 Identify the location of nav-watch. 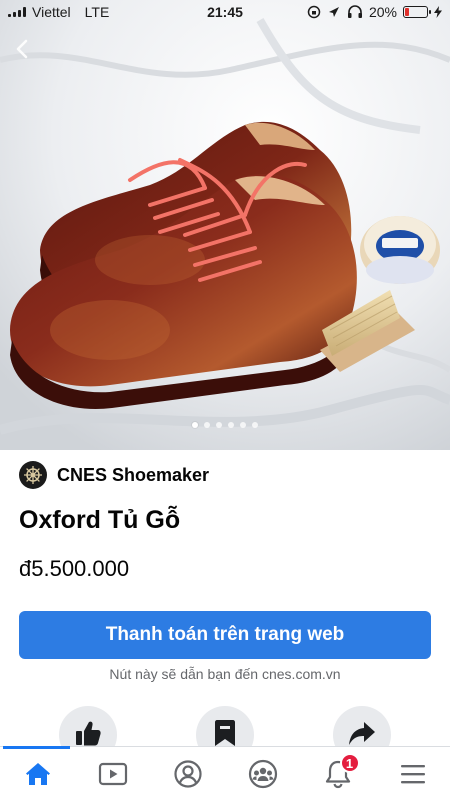
(112, 773).